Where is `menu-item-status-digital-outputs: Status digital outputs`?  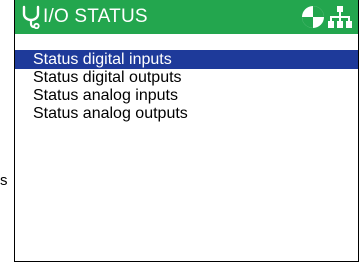 menu-item-status-digital-outputs: Status digital outputs is located at coordinates (186, 78).